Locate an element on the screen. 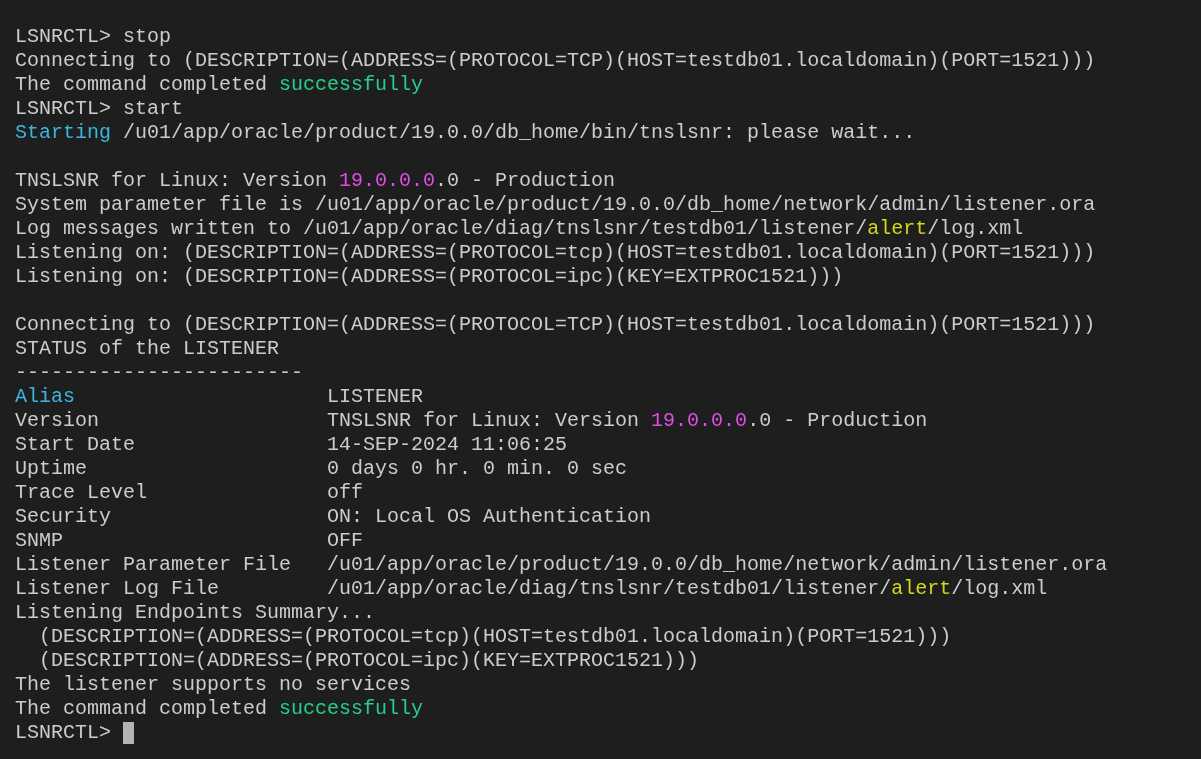 This screenshot has height=759, width=1201. output-line: Version TNSLSNR for Linux: Version 19.0.0.0.0 - Production is located at coordinates (471, 421).